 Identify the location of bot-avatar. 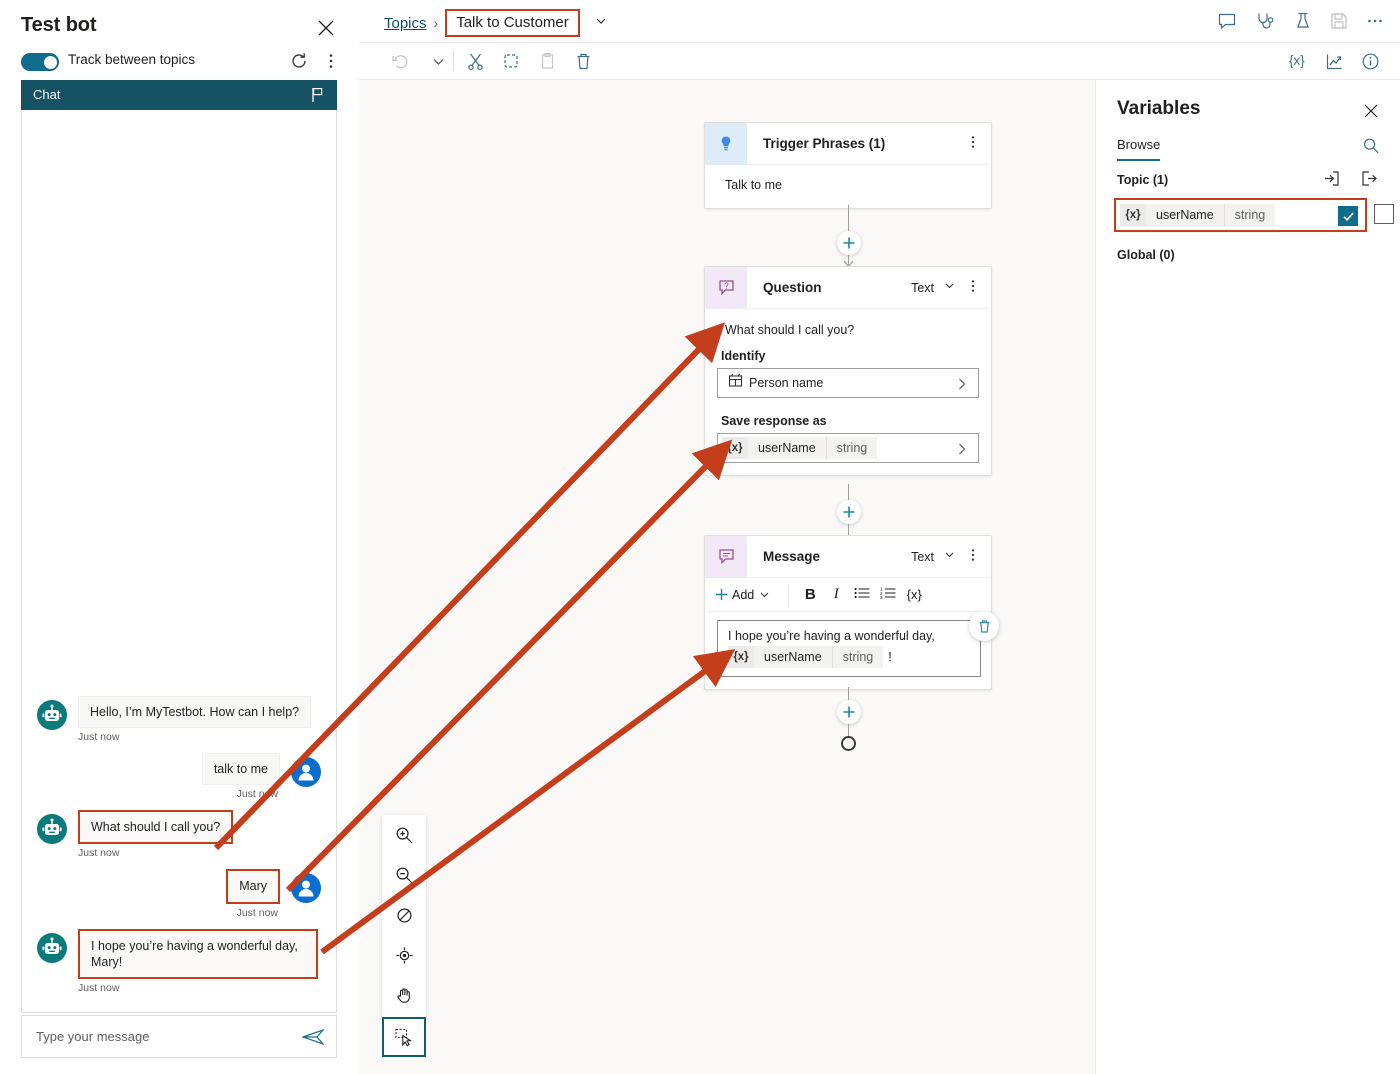
(52, 714).